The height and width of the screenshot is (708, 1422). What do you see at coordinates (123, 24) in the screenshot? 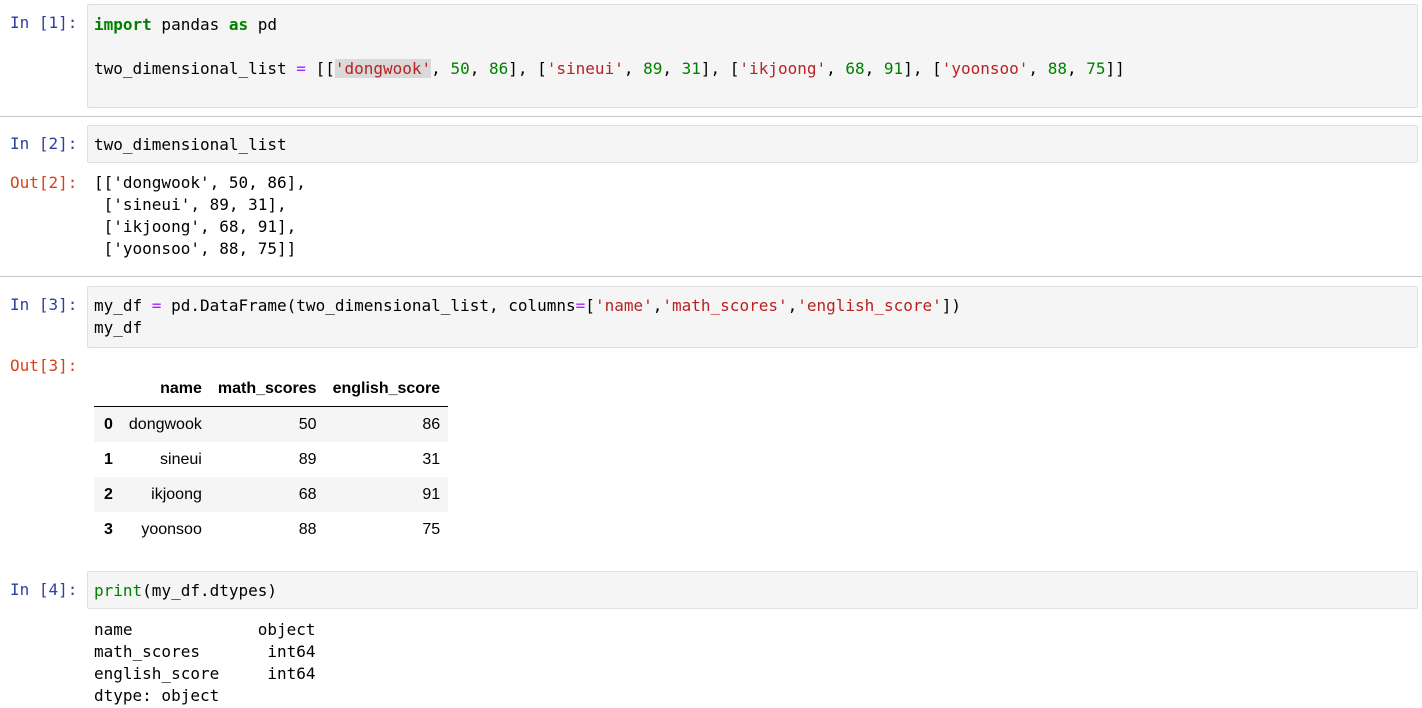
I see `keyword-import: import` at bounding box center [123, 24].